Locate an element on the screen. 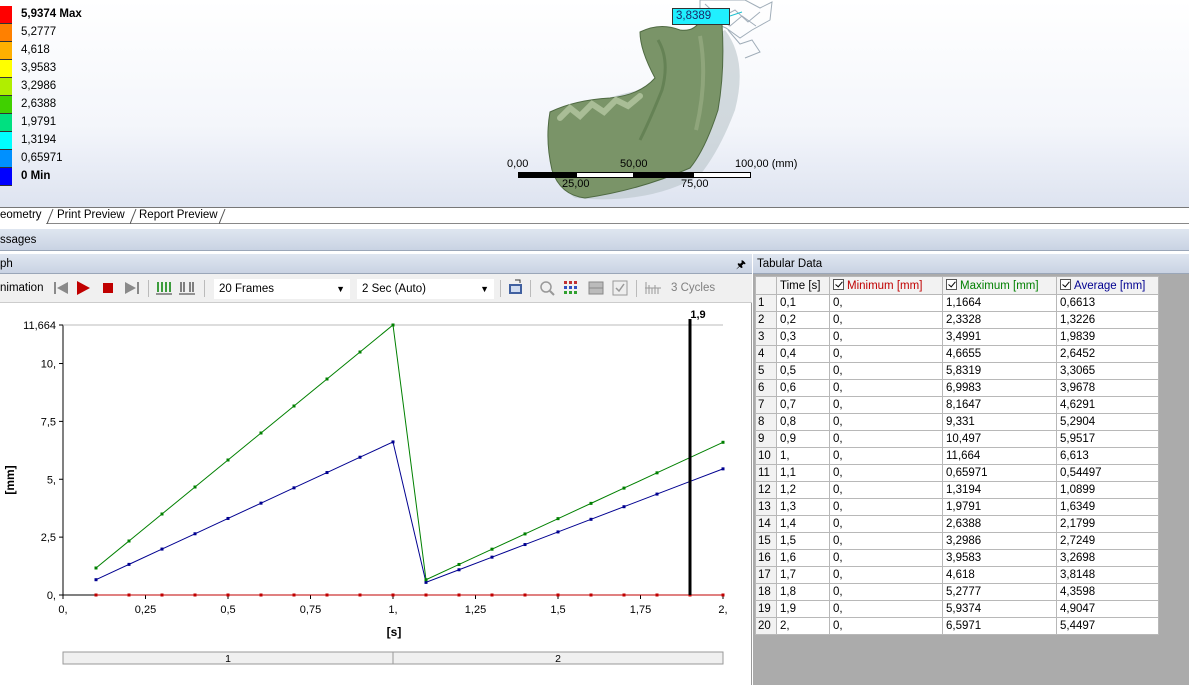 The height and width of the screenshot is (685, 1189). pin-icon: 🖈 is located at coordinates (741, 265).